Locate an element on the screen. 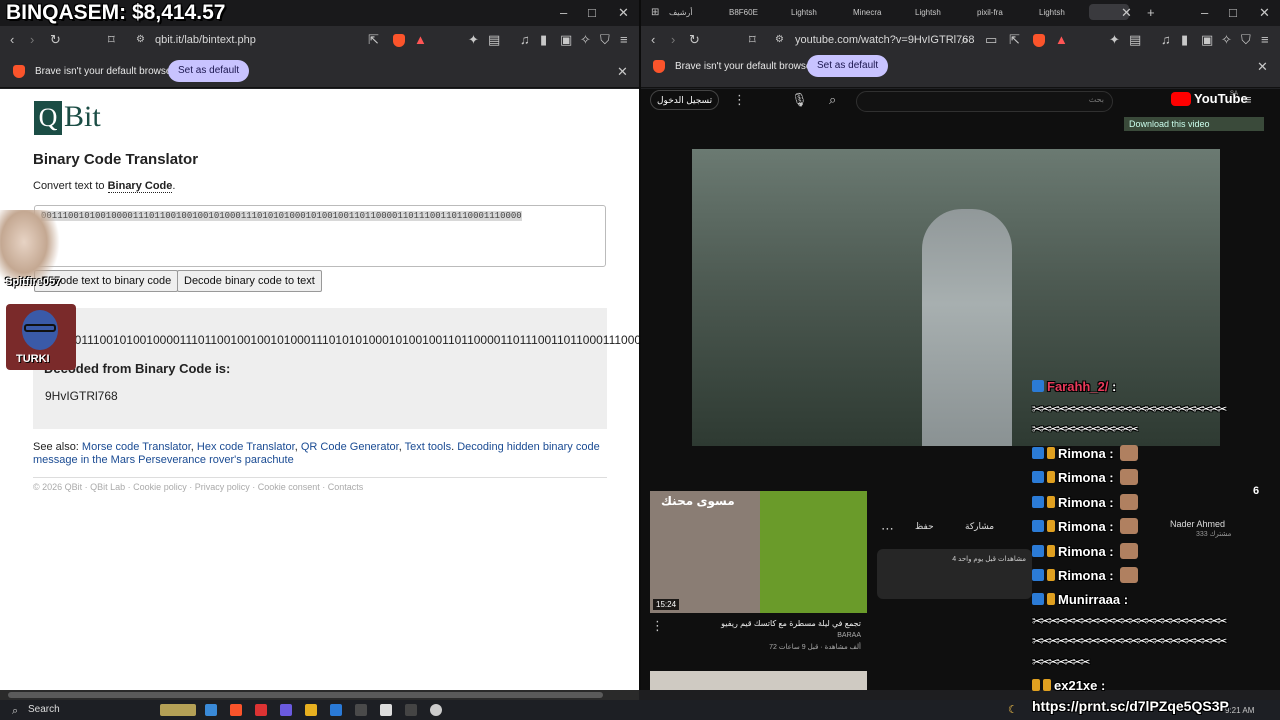  horizontal-scrollbar is located at coordinates (319, 695).